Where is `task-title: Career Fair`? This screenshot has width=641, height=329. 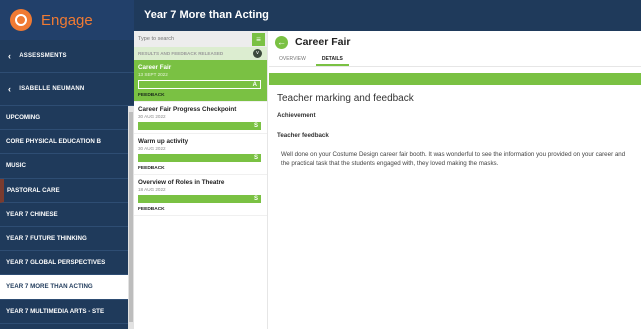 task-title: Career Fair is located at coordinates (155, 67).